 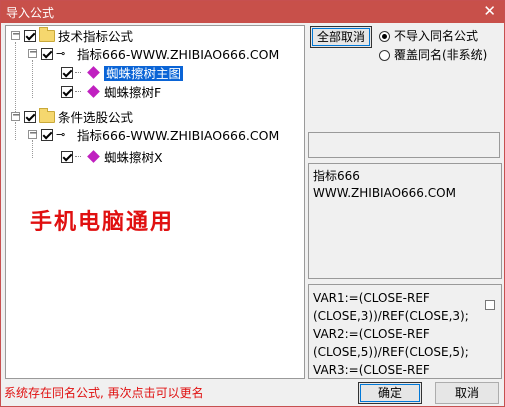 What do you see at coordinates (384, 36) in the screenshot?
I see `radio-selected-icon` at bounding box center [384, 36].